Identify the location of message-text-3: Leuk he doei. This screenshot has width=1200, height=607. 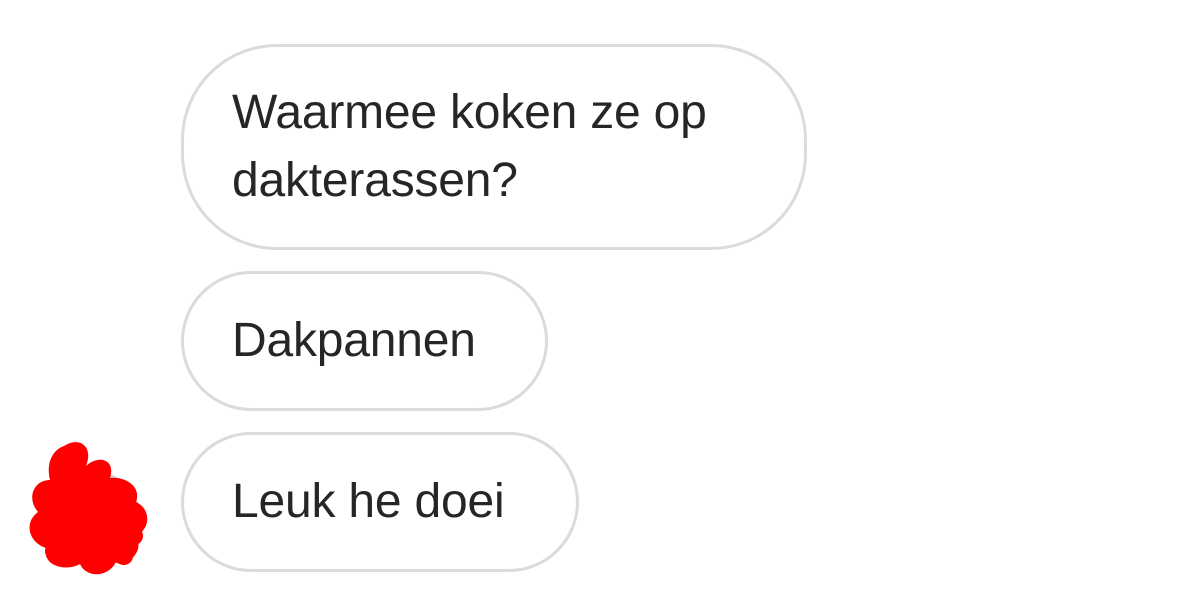
(368, 501).